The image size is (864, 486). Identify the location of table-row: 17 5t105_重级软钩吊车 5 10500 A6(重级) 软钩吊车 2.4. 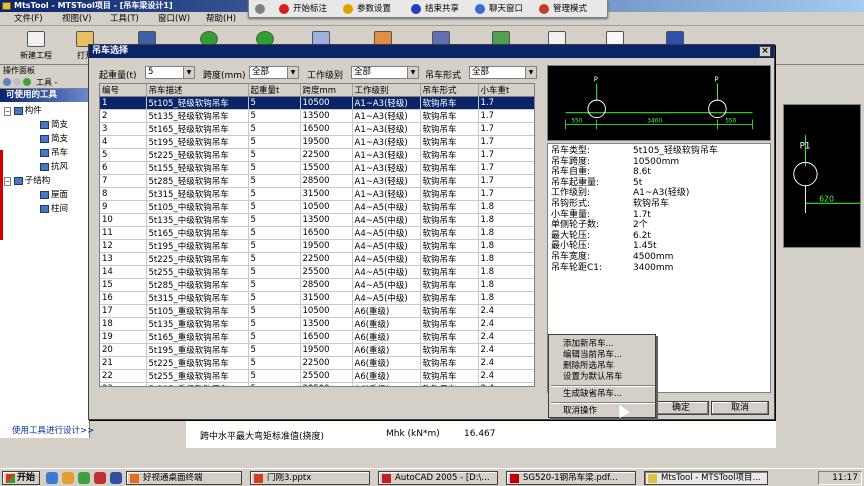
(317, 311).